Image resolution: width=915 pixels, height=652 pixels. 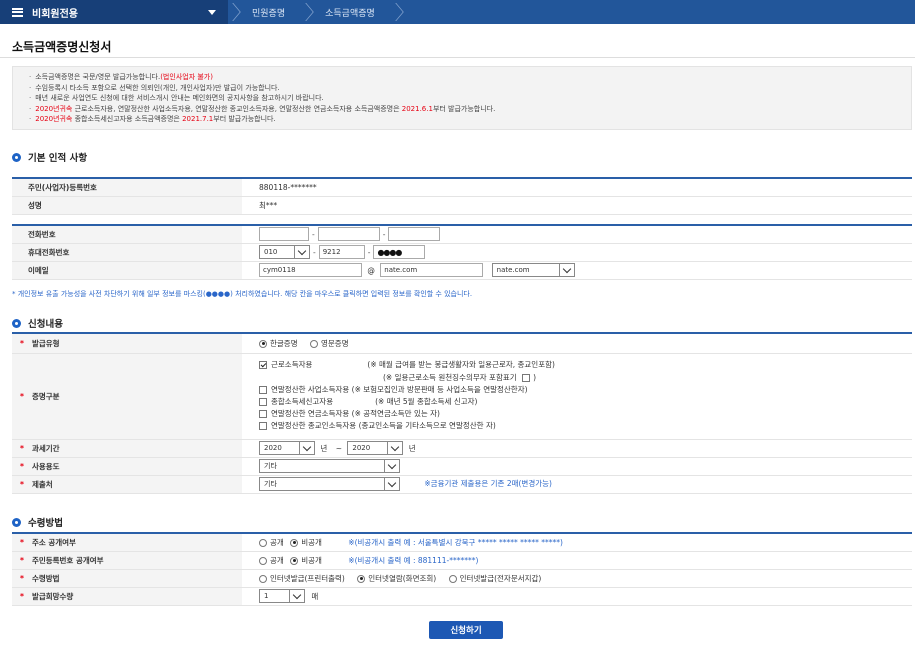 I want to click on submit-to-select: 기타, so click(x=329, y=484).